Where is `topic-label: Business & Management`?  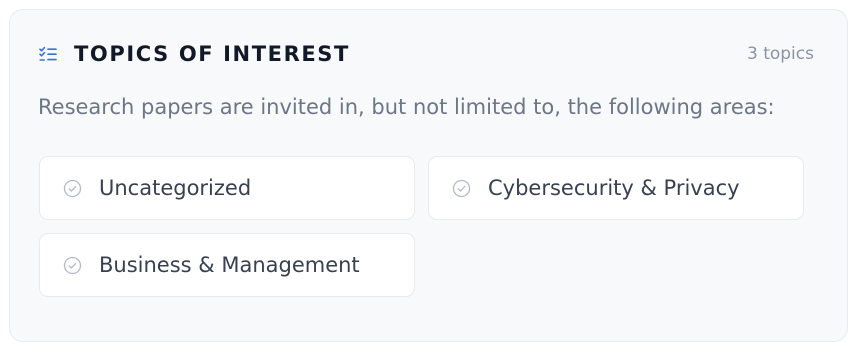 topic-label: Business & Management is located at coordinates (229, 265).